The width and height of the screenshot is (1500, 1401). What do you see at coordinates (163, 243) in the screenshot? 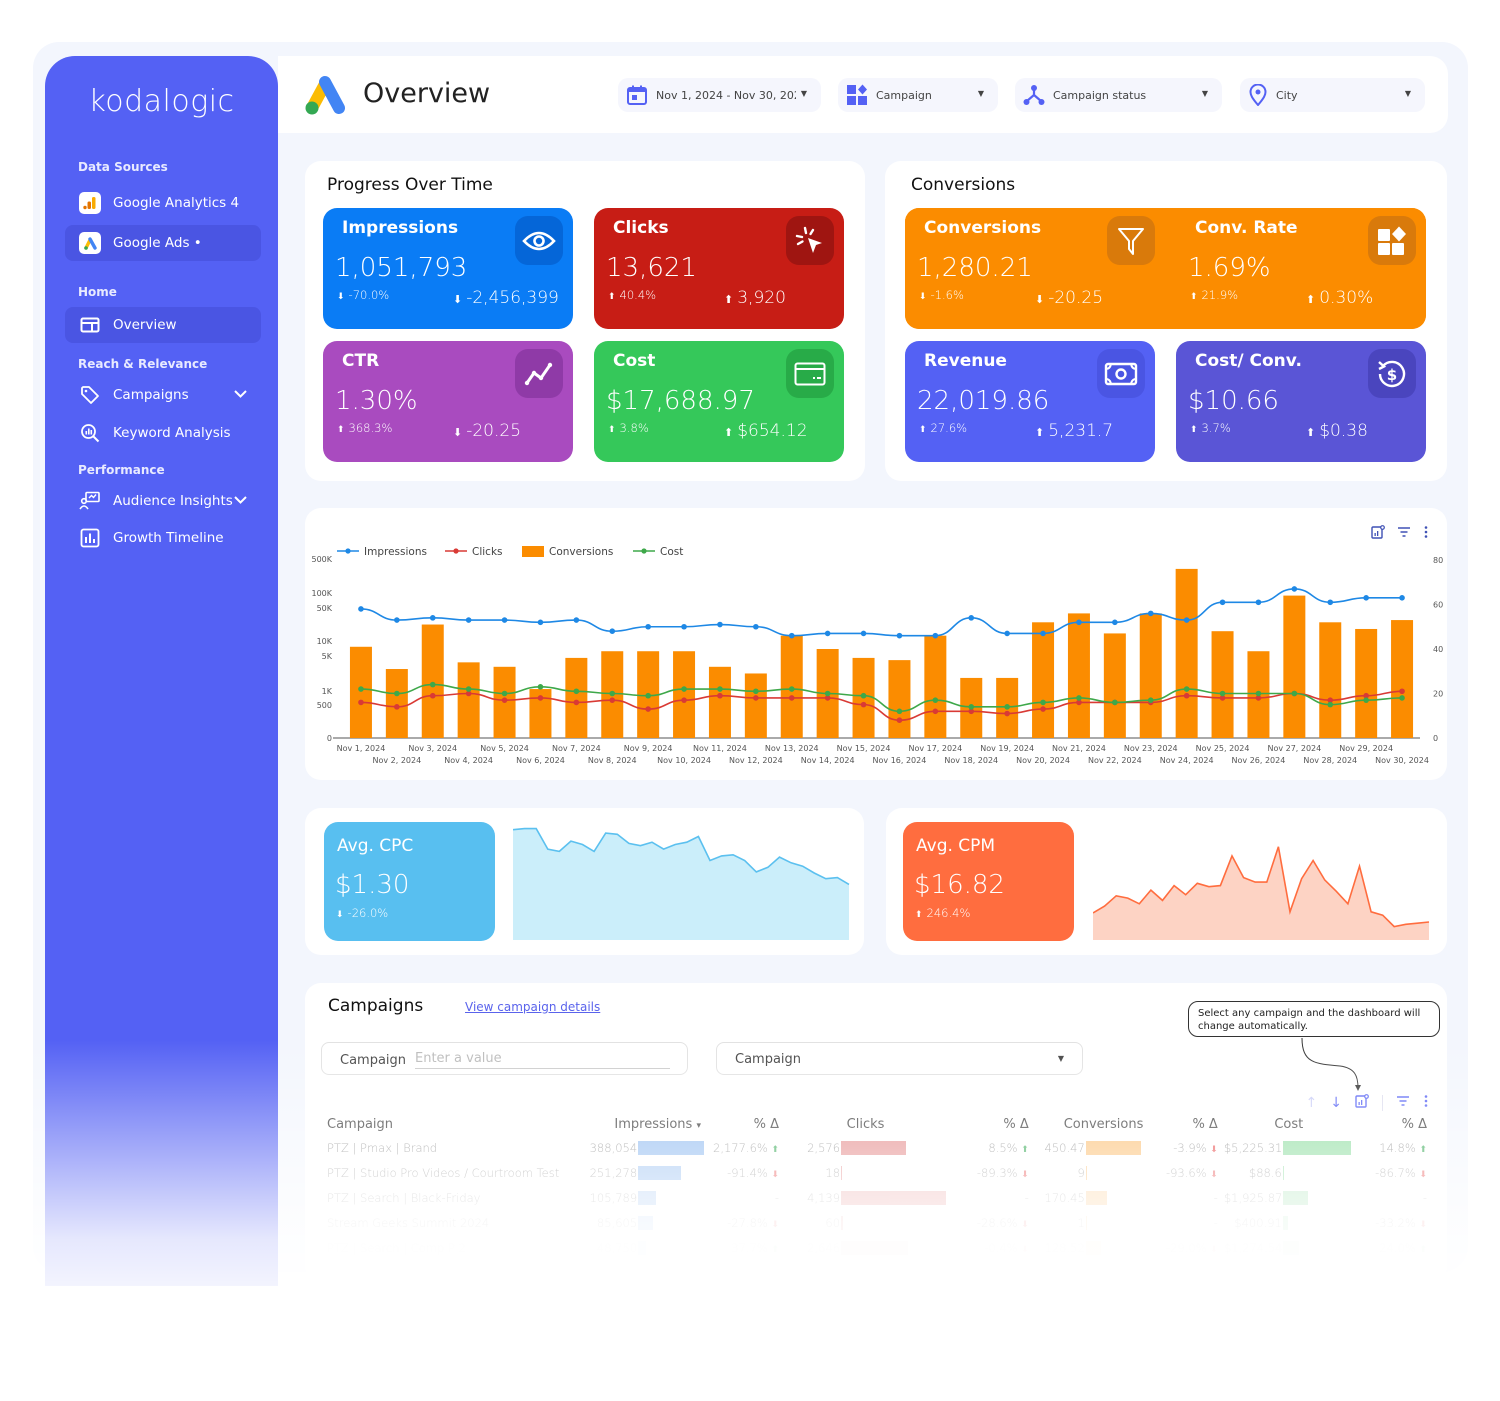
I see `sidebar-item-google-ads: Google Ads •` at bounding box center [163, 243].